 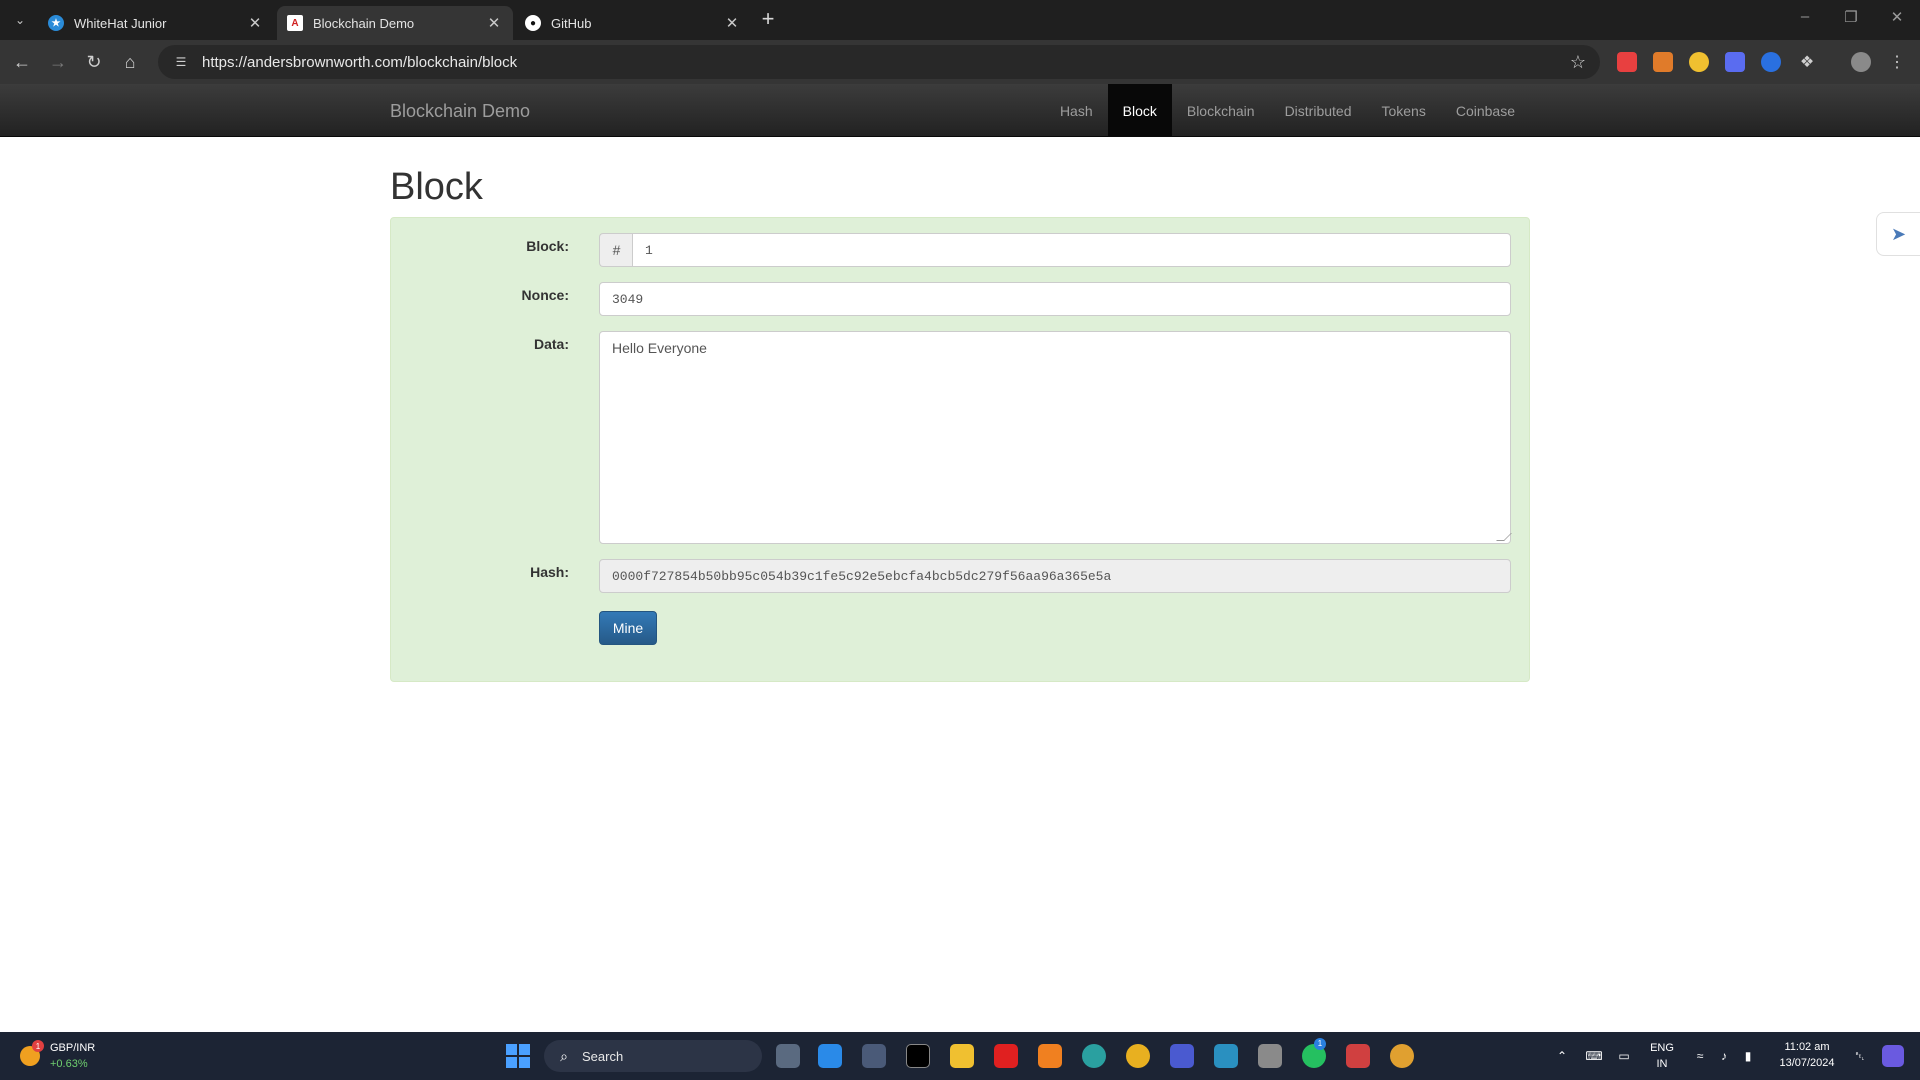 I want to click on nav-distributed: Distributed, so click(x=1318, y=110).